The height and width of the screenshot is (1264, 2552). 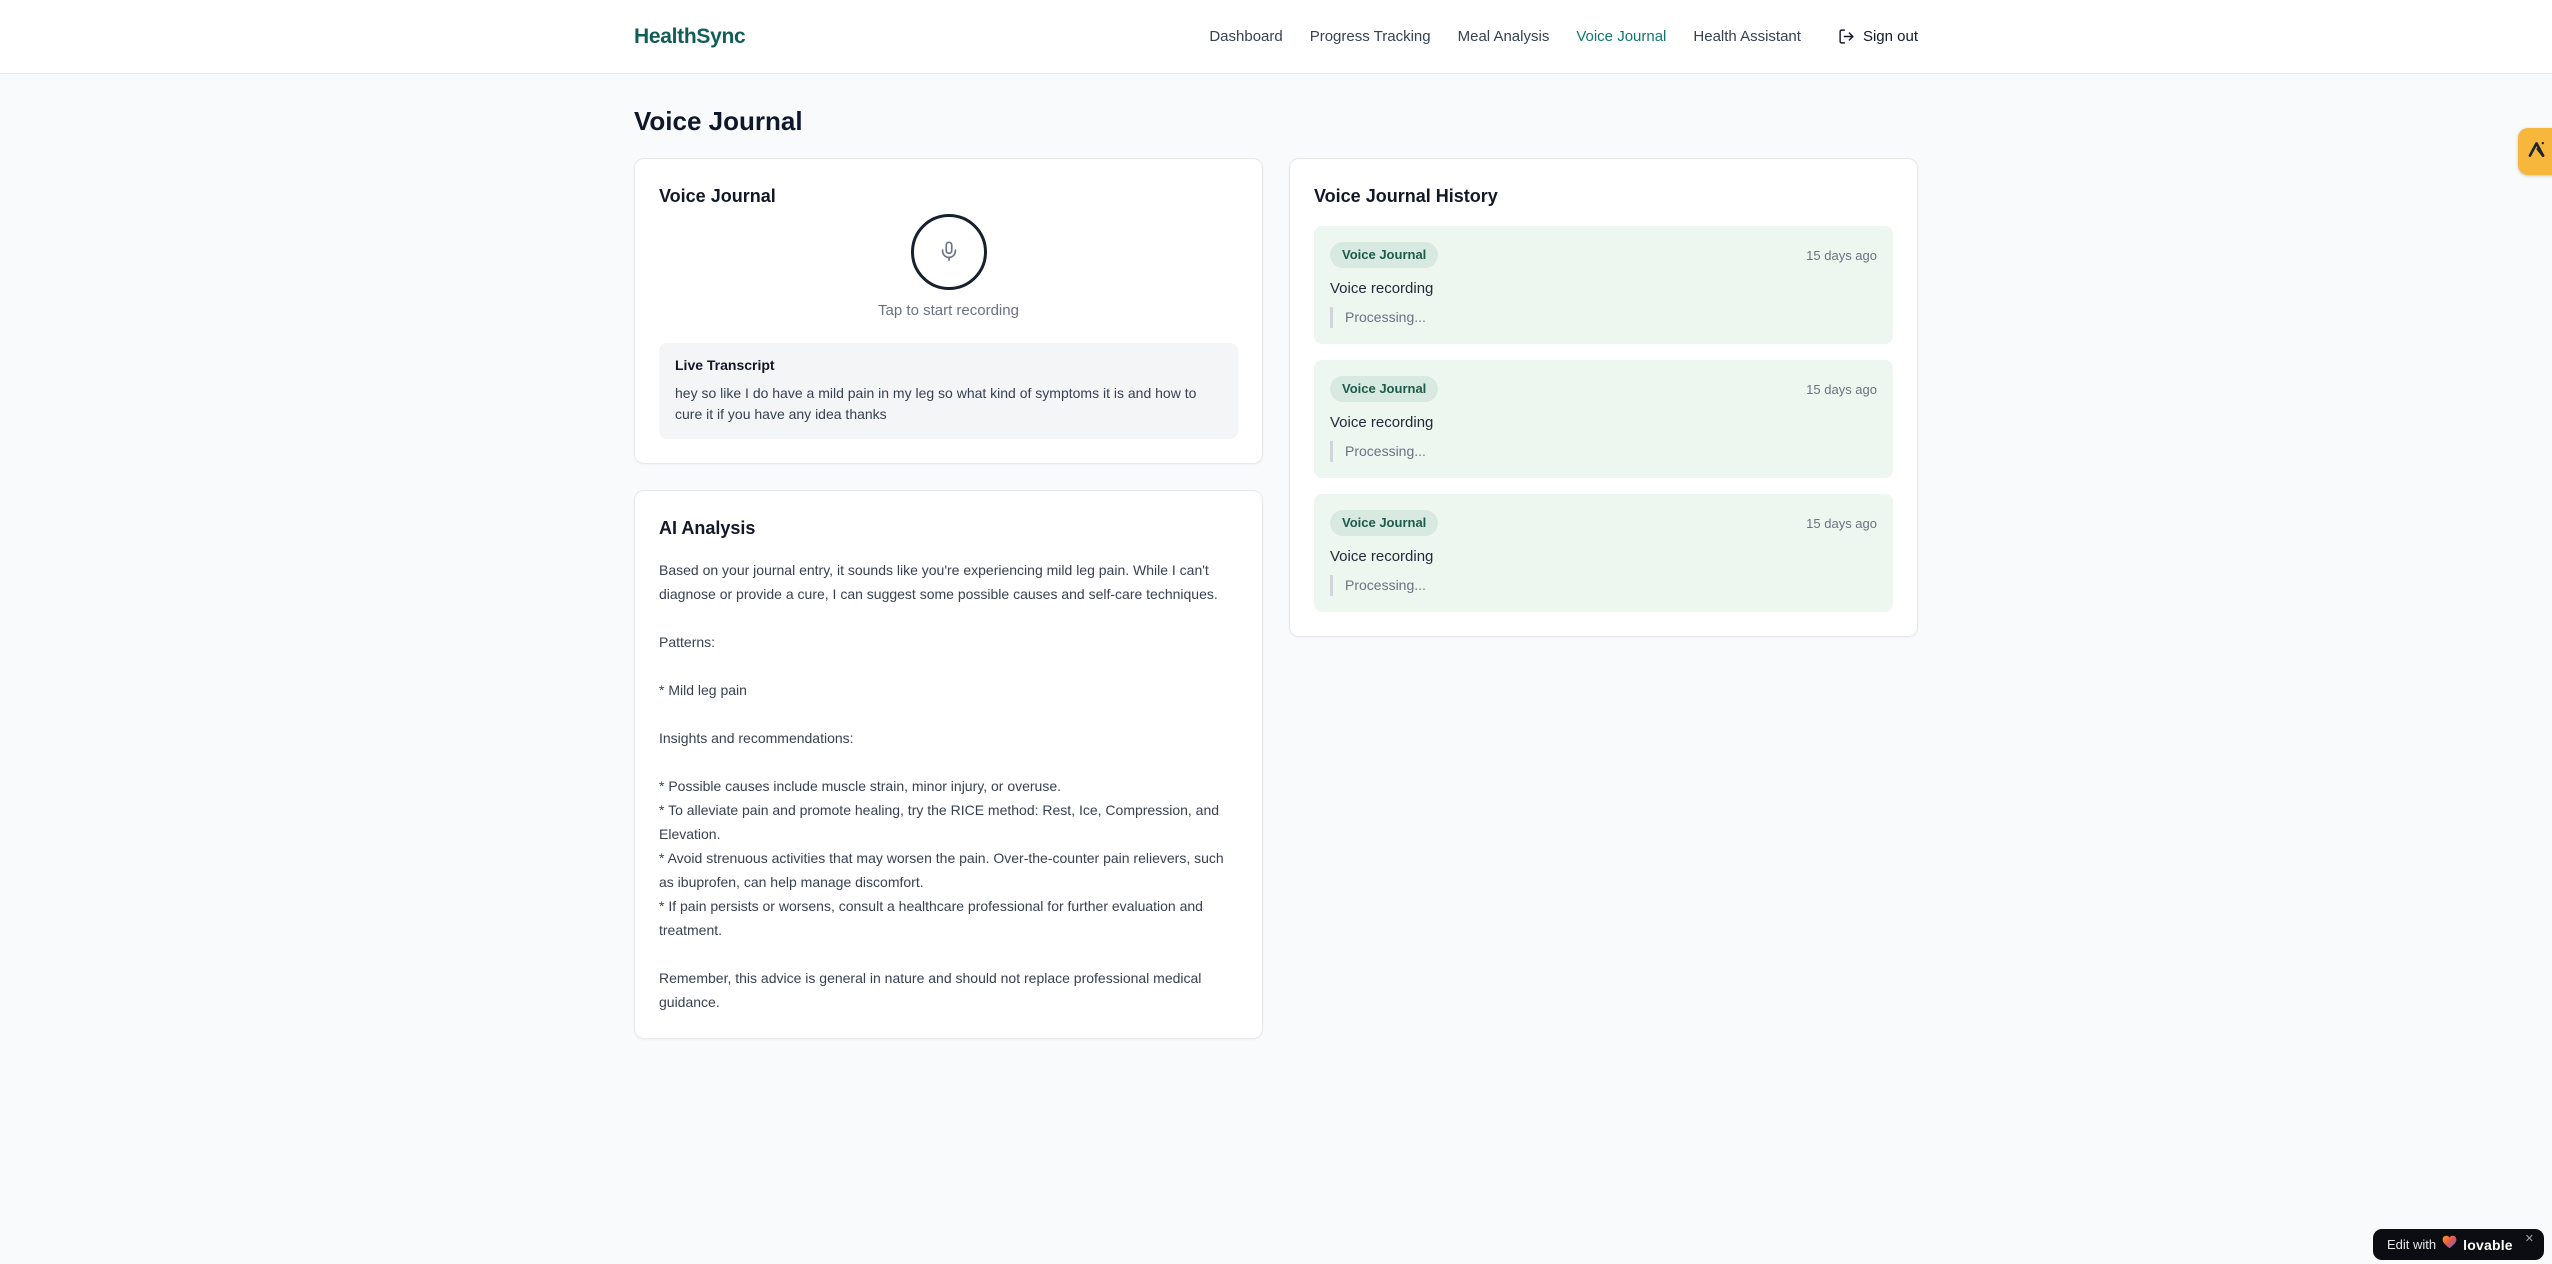 I want to click on nav-item-dashboard: Dashboard, so click(x=1245, y=36).